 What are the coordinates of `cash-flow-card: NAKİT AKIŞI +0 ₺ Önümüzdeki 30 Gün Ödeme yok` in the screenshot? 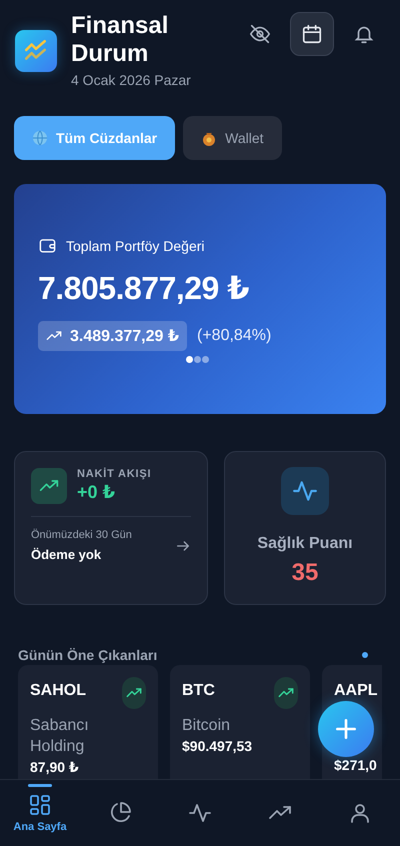 It's located at (111, 528).